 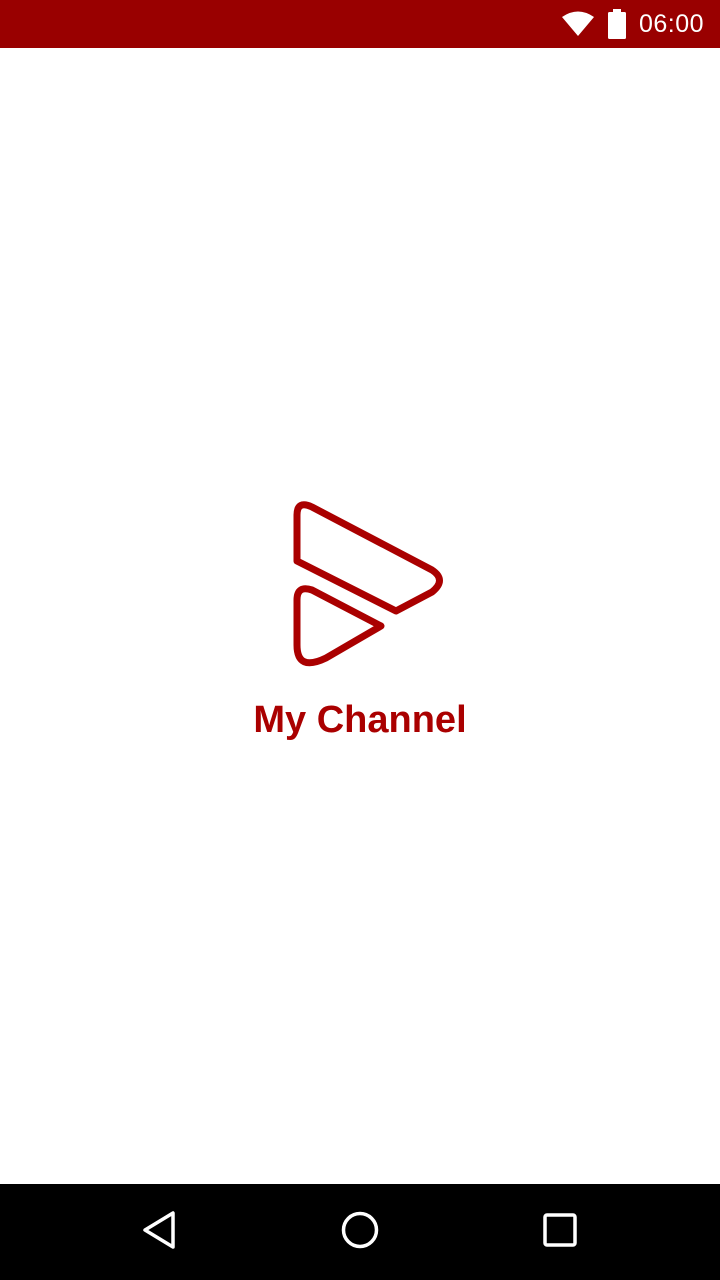 I want to click on home-icon, so click(x=360, y=1232).